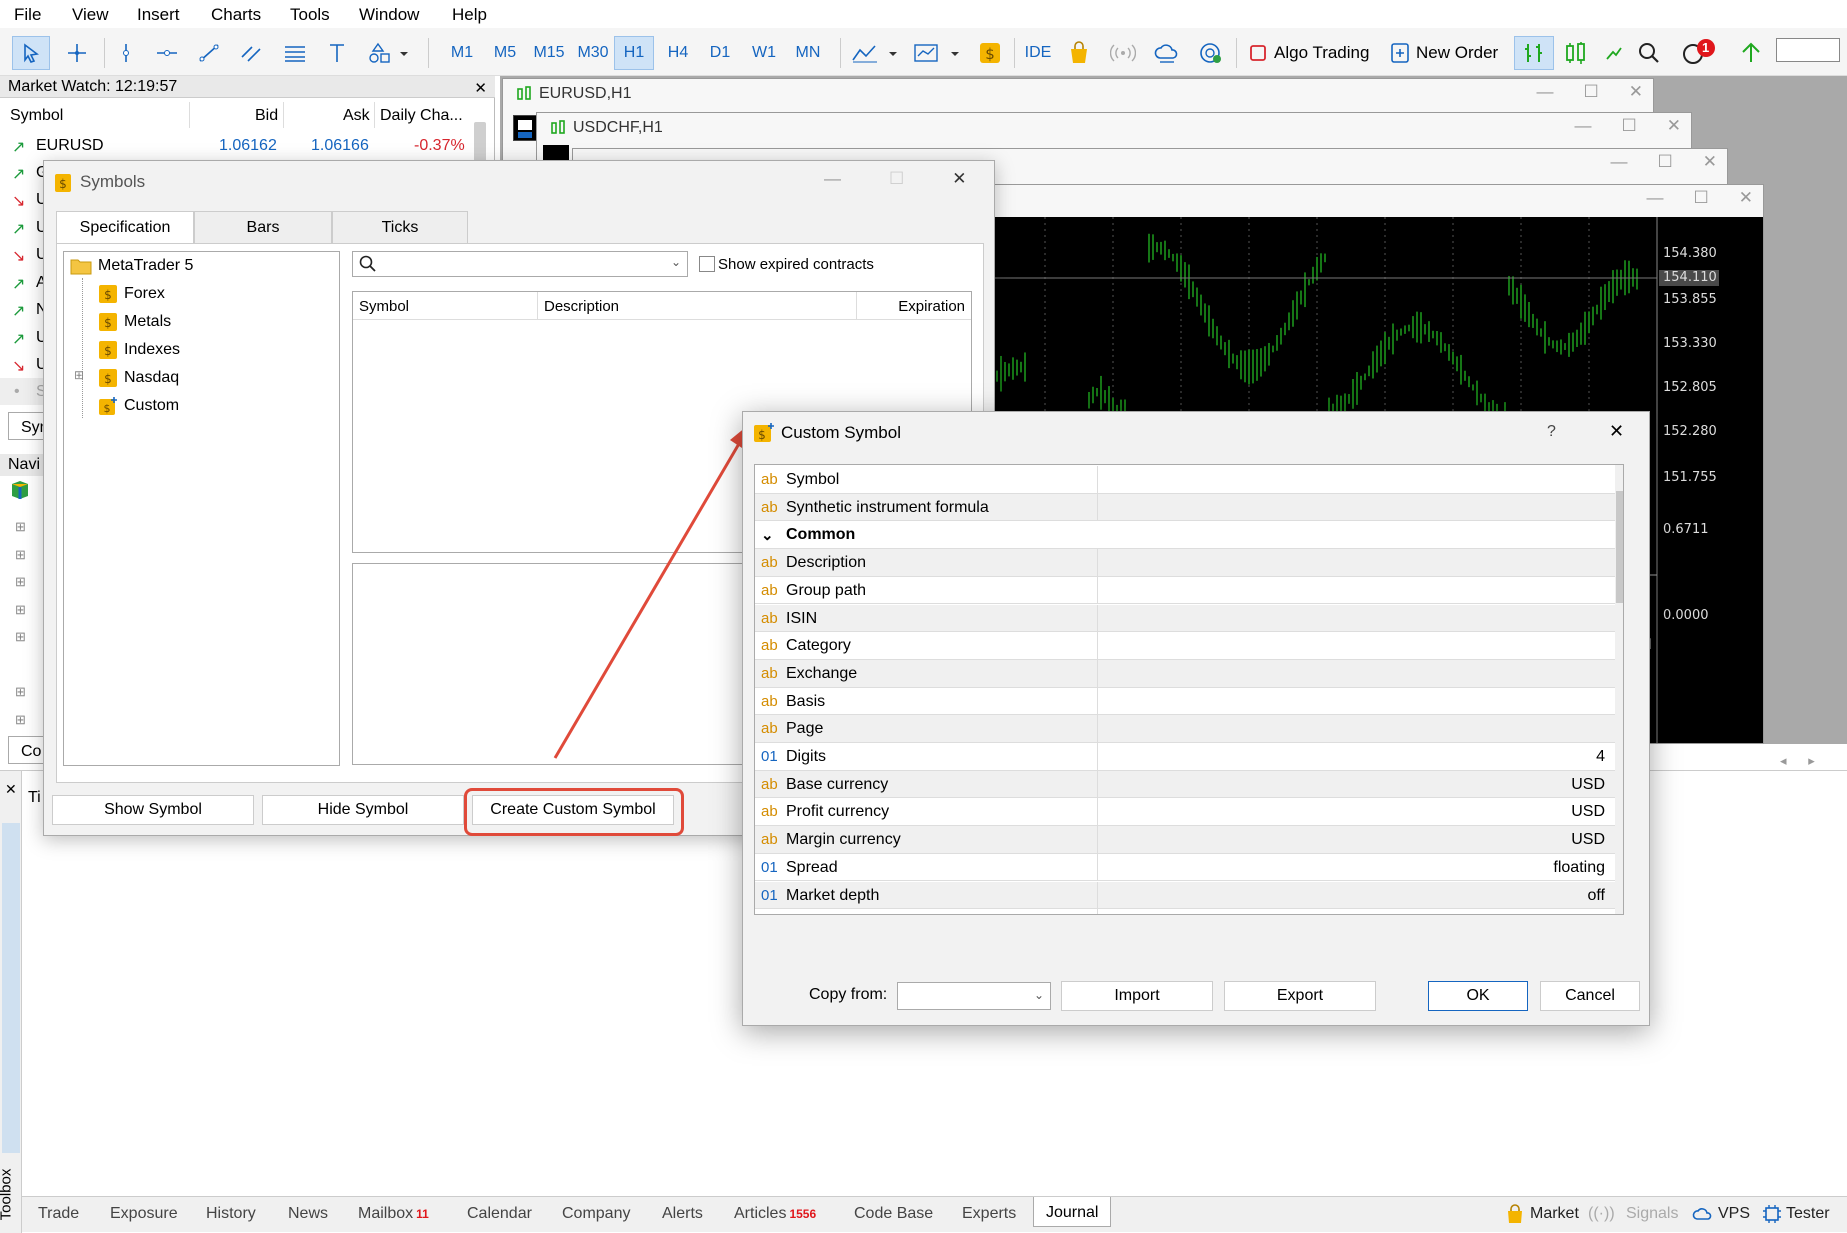  I want to click on ok-button: OK, so click(1478, 996).